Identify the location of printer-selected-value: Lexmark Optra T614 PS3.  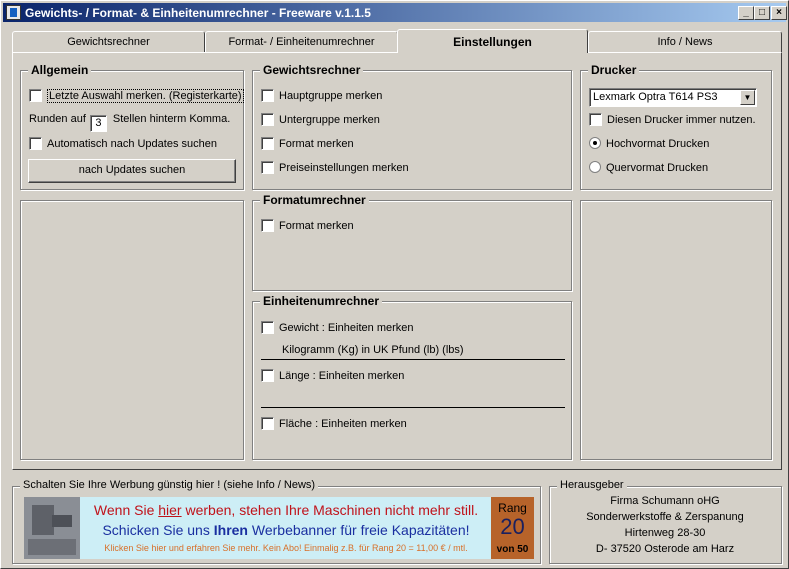
(655, 97).